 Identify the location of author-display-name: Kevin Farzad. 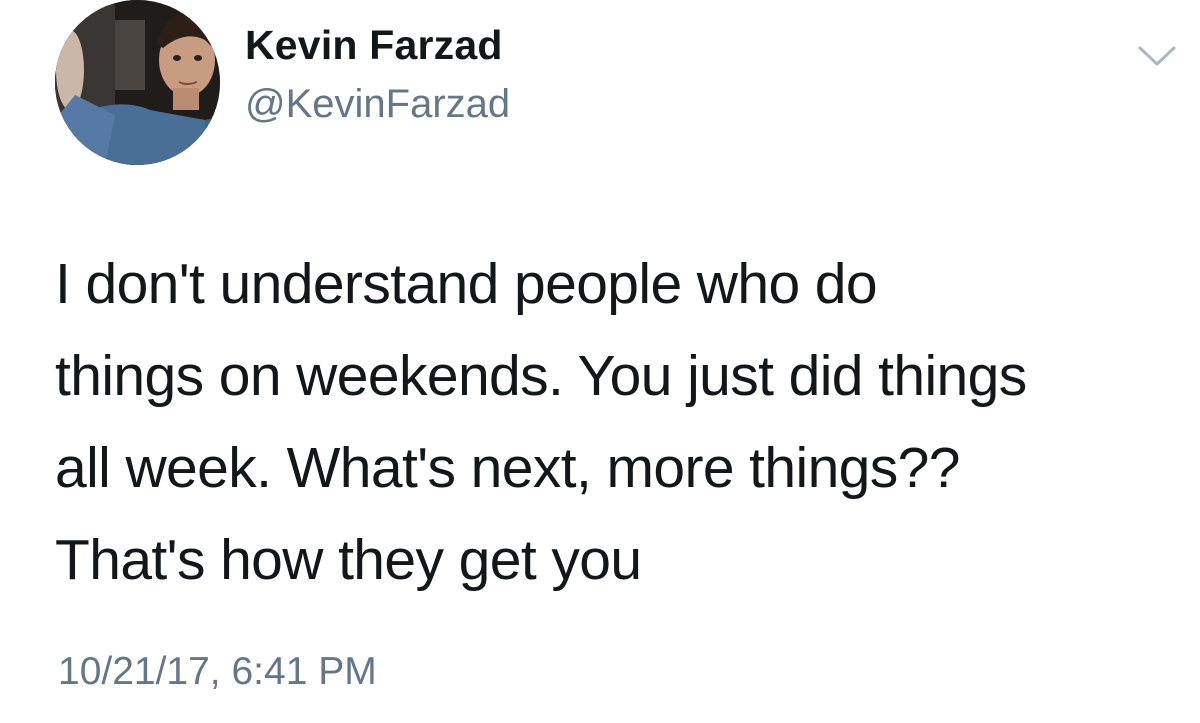
(374, 45).